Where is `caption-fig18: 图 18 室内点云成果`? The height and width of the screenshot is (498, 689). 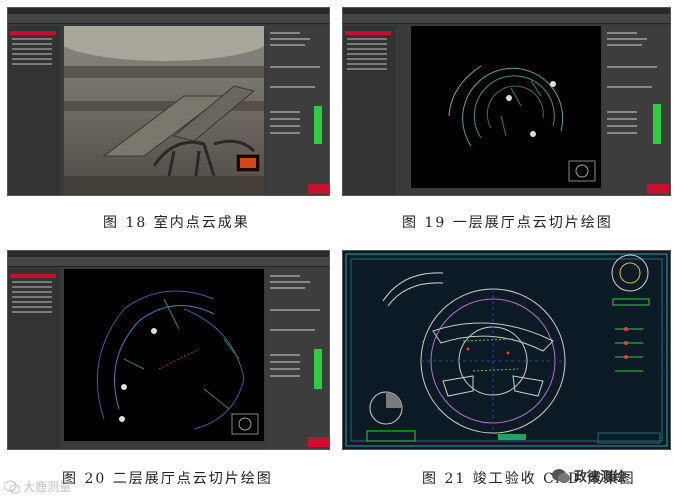
caption-fig18: 图 18 室内点云成果 is located at coordinates (176, 223).